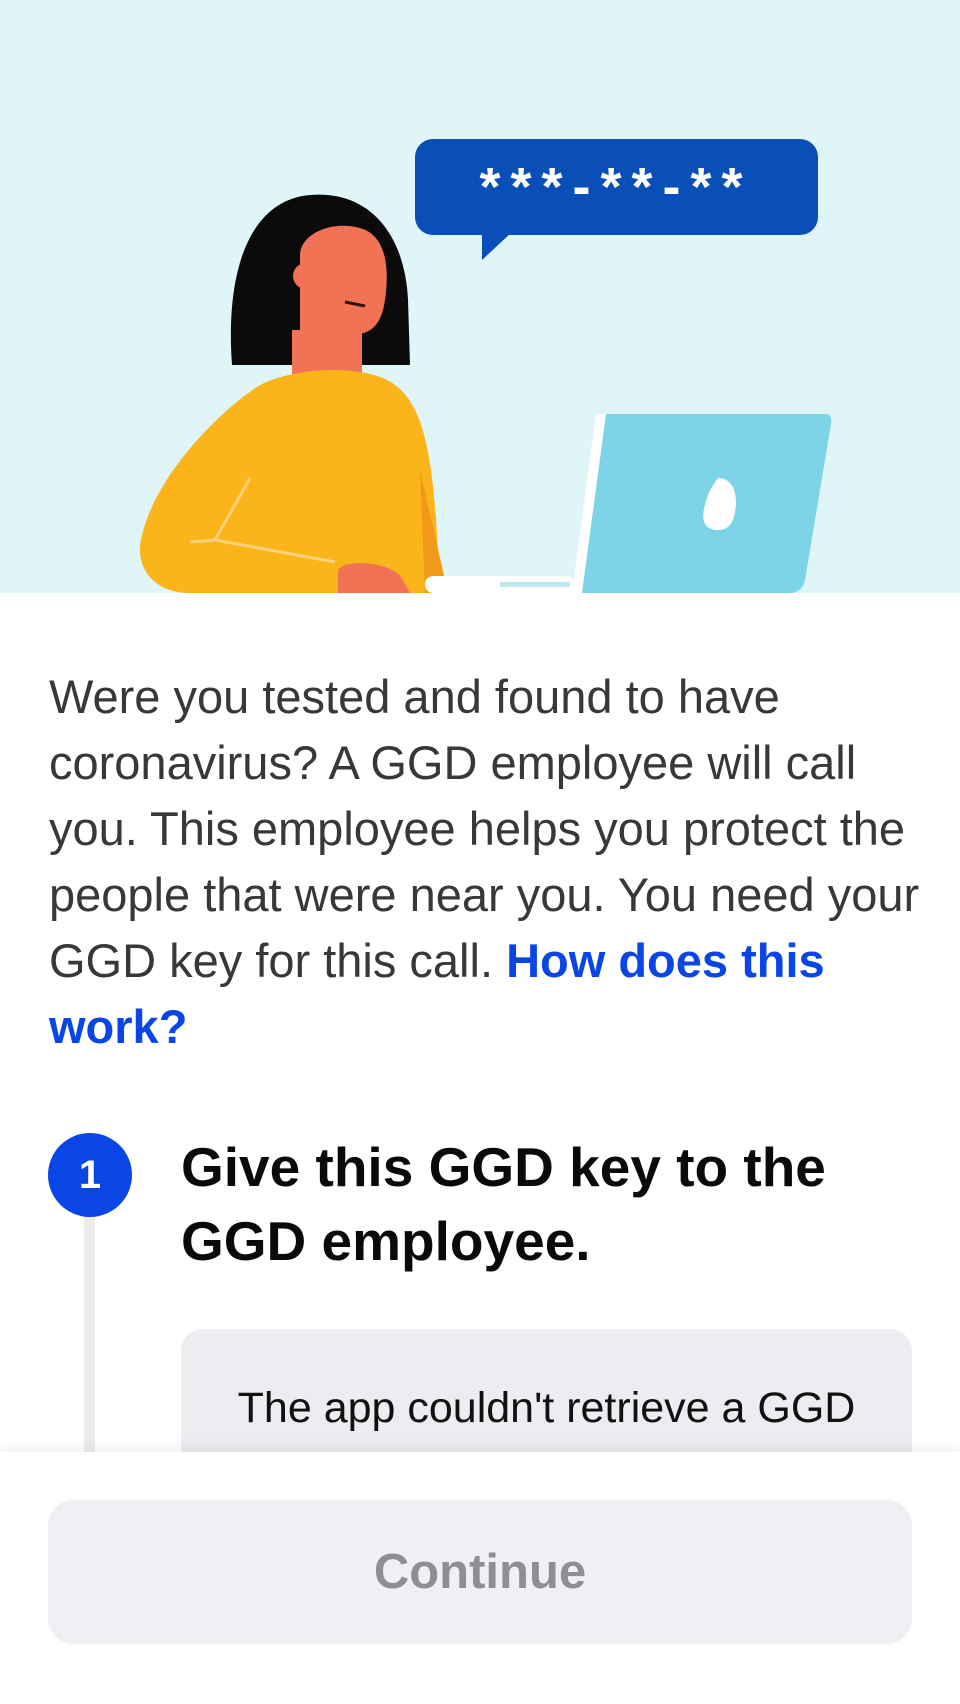  I want to click on bottom-action-bar: Continue, so click(480, 1578).